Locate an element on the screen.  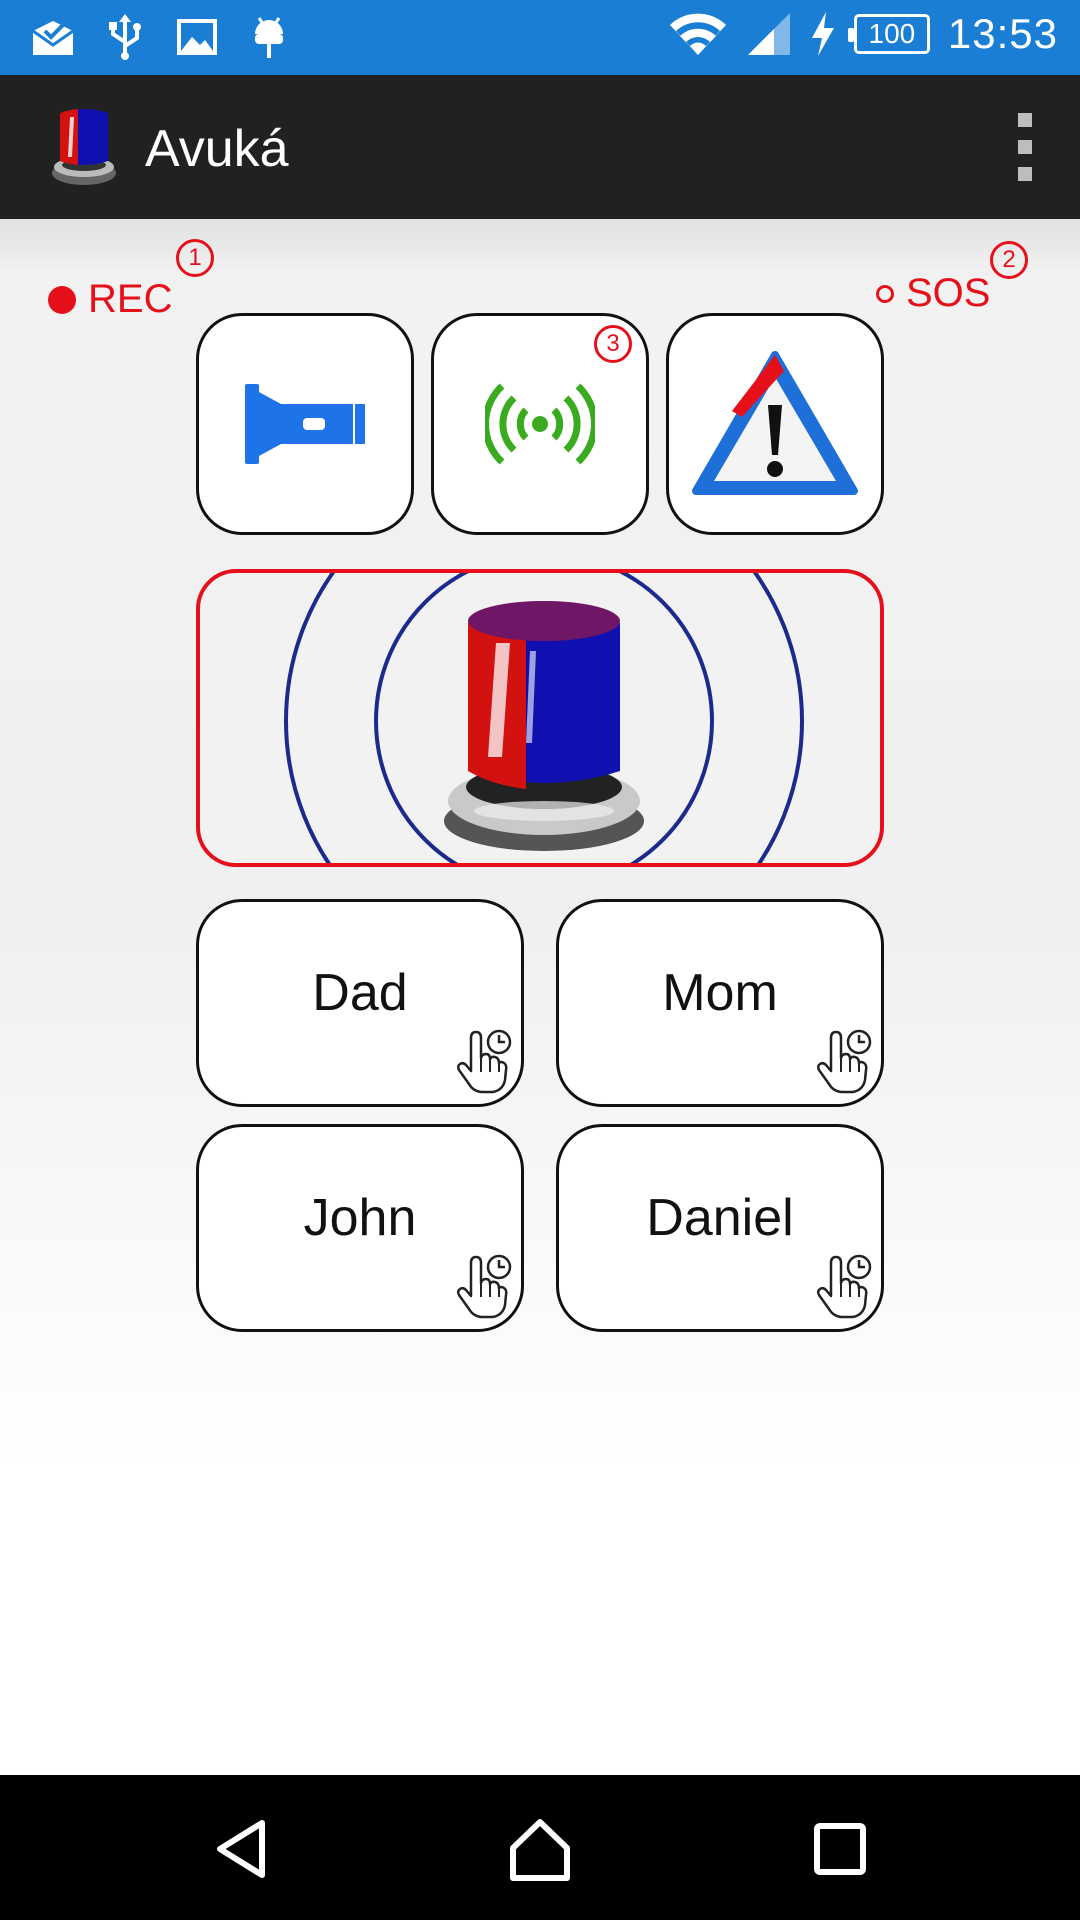
badge-1: 1 is located at coordinates (195, 258).